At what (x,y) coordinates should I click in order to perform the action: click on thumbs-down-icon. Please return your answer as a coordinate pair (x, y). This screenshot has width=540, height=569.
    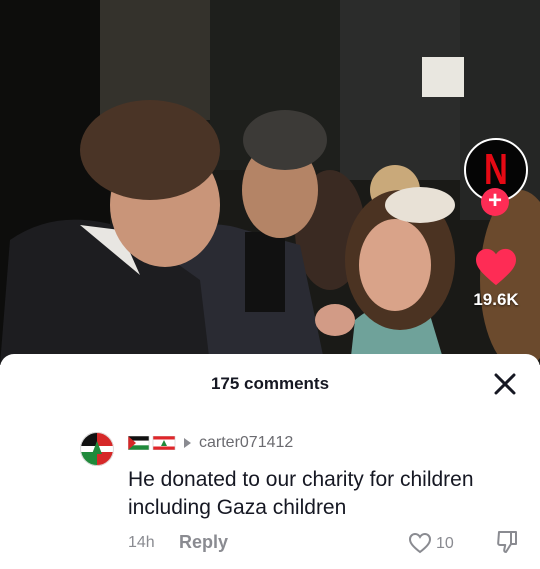
    Looking at the image, I should click on (507, 542).